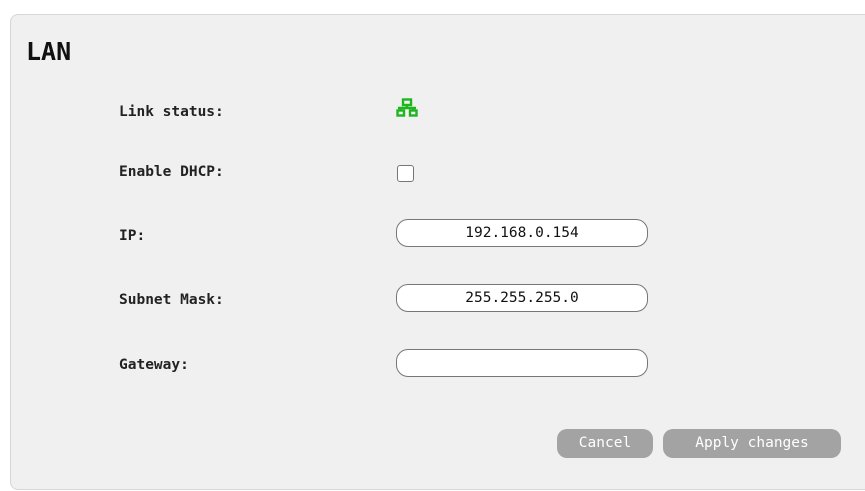  I want to click on gateway-input, so click(522, 363).